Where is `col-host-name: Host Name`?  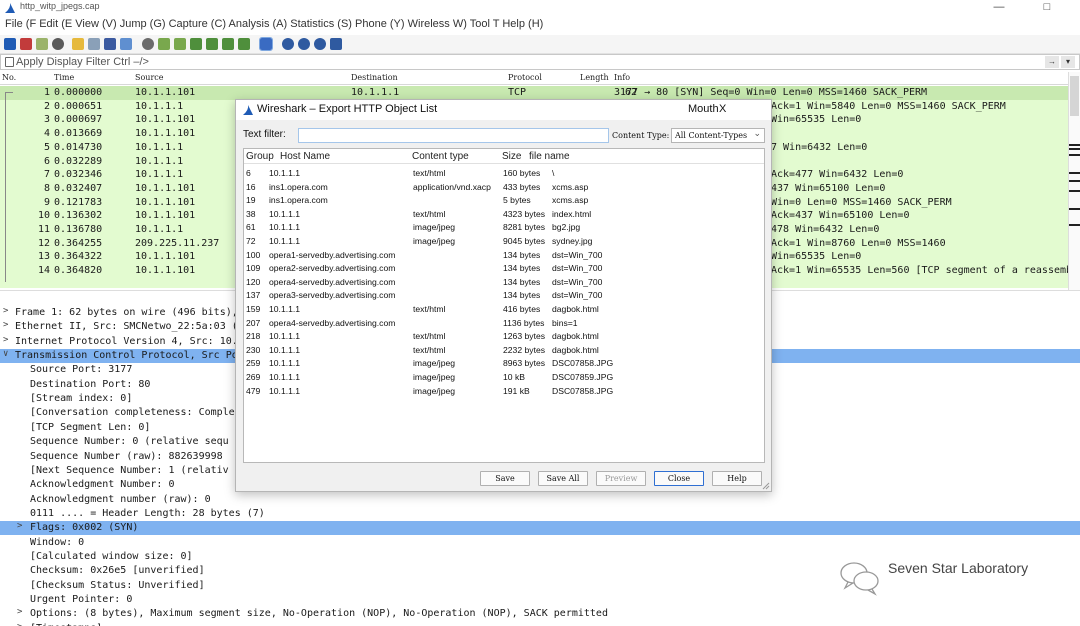 col-host-name: Host Name is located at coordinates (305, 156).